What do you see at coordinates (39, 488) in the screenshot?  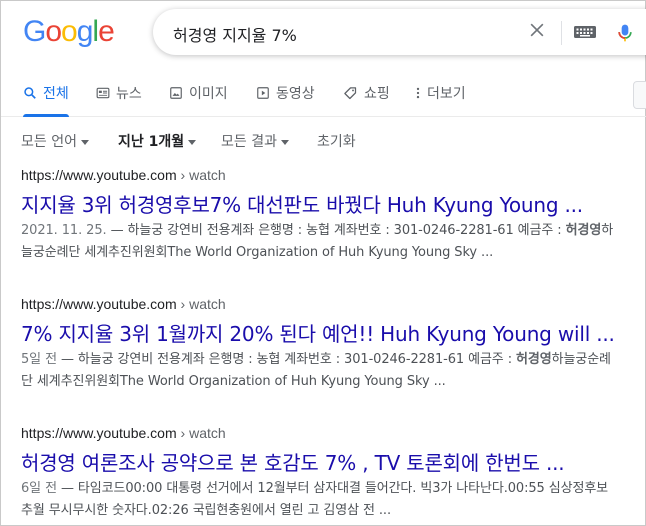 I see `result-date: 6일 전` at bounding box center [39, 488].